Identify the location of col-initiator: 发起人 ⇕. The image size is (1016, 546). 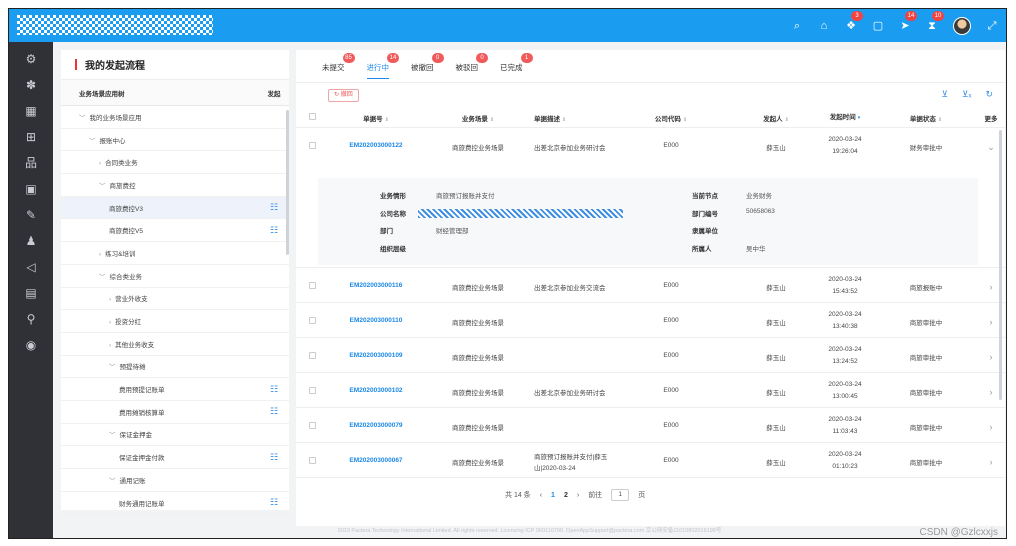
(776, 118).